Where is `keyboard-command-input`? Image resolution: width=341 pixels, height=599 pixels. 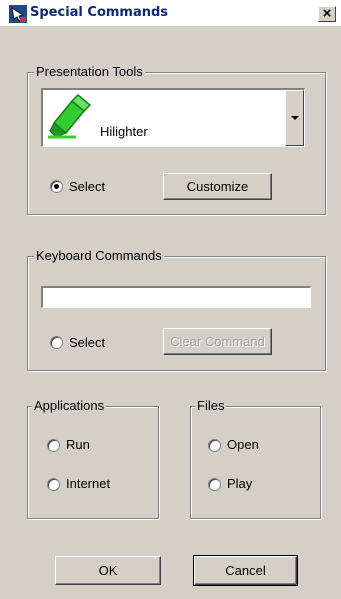 keyboard-command-input is located at coordinates (176, 297).